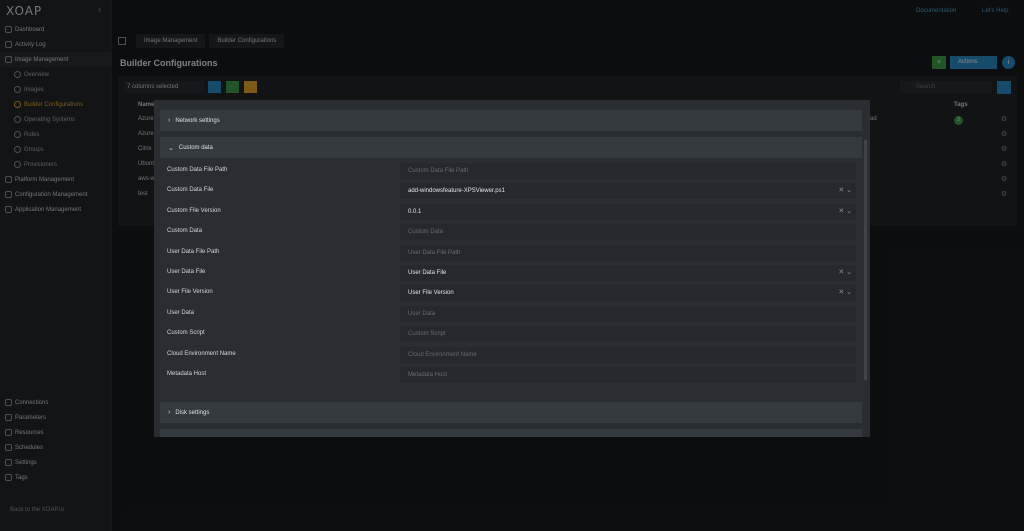  What do you see at coordinates (628, 375) in the screenshot?
I see `field-input: Metadata Host` at bounding box center [628, 375].